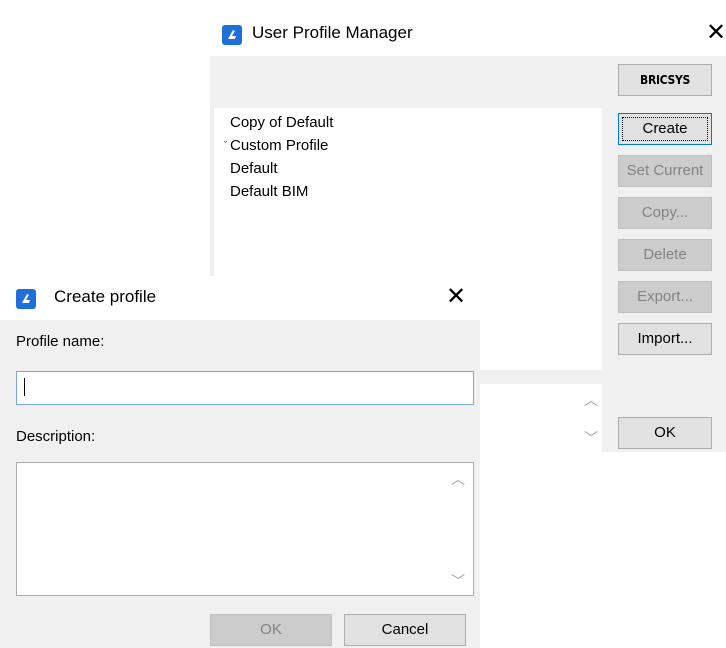 Image resolution: width=726 pixels, height=648 pixels. Describe the element at coordinates (665, 433) in the screenshot. I see `ok-button: OK` at that location.